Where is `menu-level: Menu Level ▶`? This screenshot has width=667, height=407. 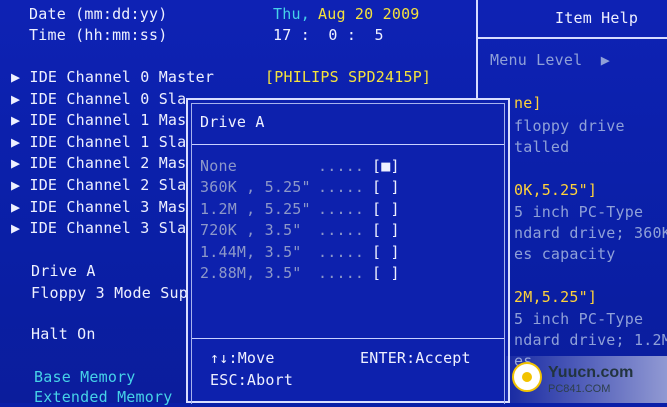
menu-level: Menu Level ▶ is located at coordinates (550, 60).